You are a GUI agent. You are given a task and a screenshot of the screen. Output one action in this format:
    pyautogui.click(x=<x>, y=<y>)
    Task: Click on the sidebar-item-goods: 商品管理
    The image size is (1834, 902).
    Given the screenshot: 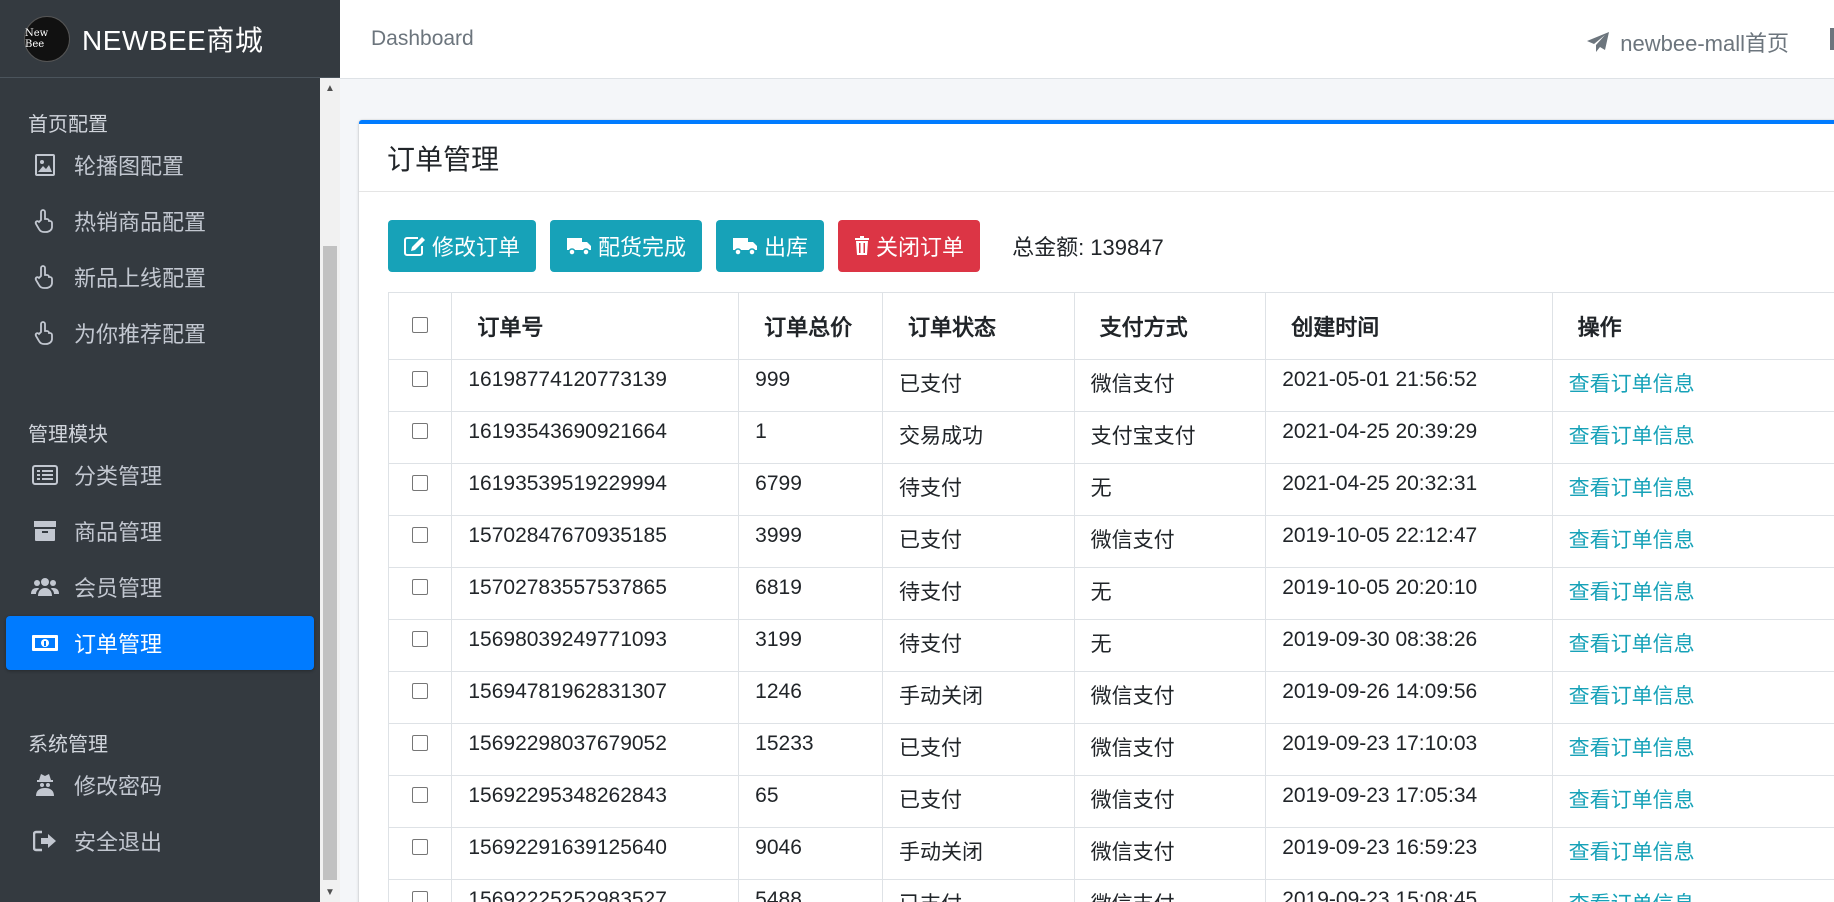 What is the action you would take?
    pyautogui.click(x=160, y=531)
    